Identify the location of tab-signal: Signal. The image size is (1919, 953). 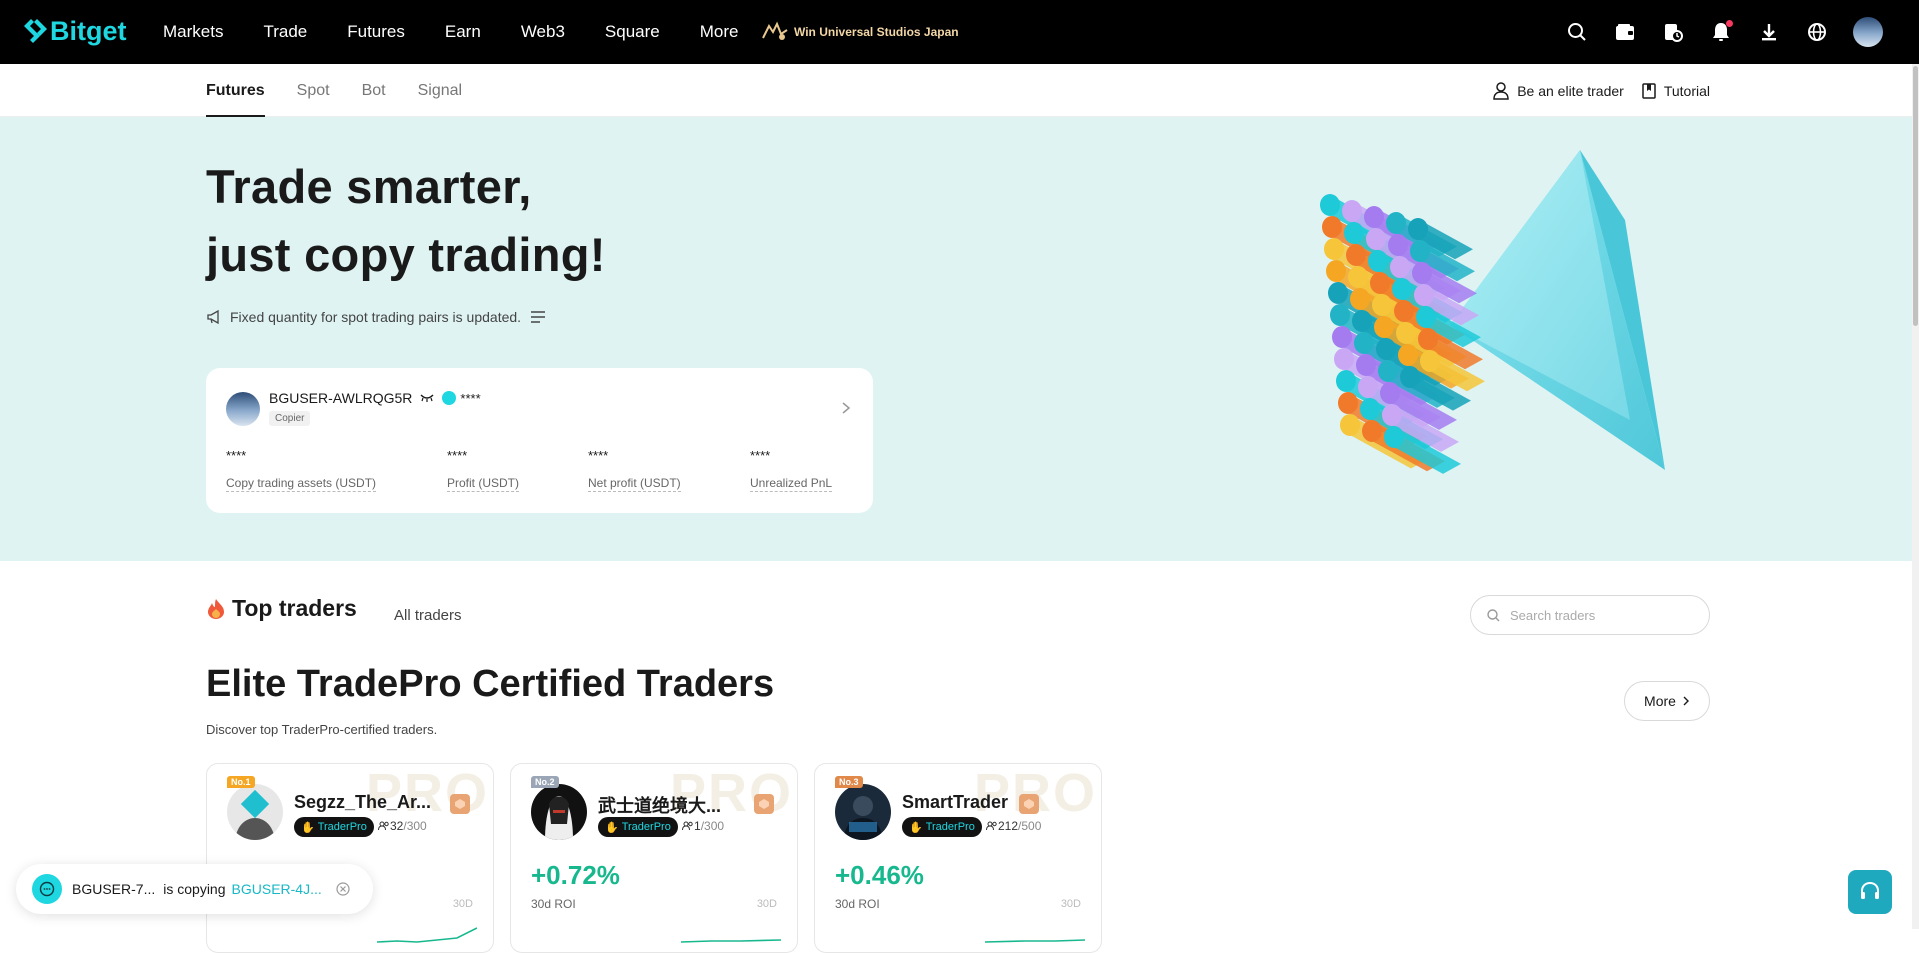
(440, 90).